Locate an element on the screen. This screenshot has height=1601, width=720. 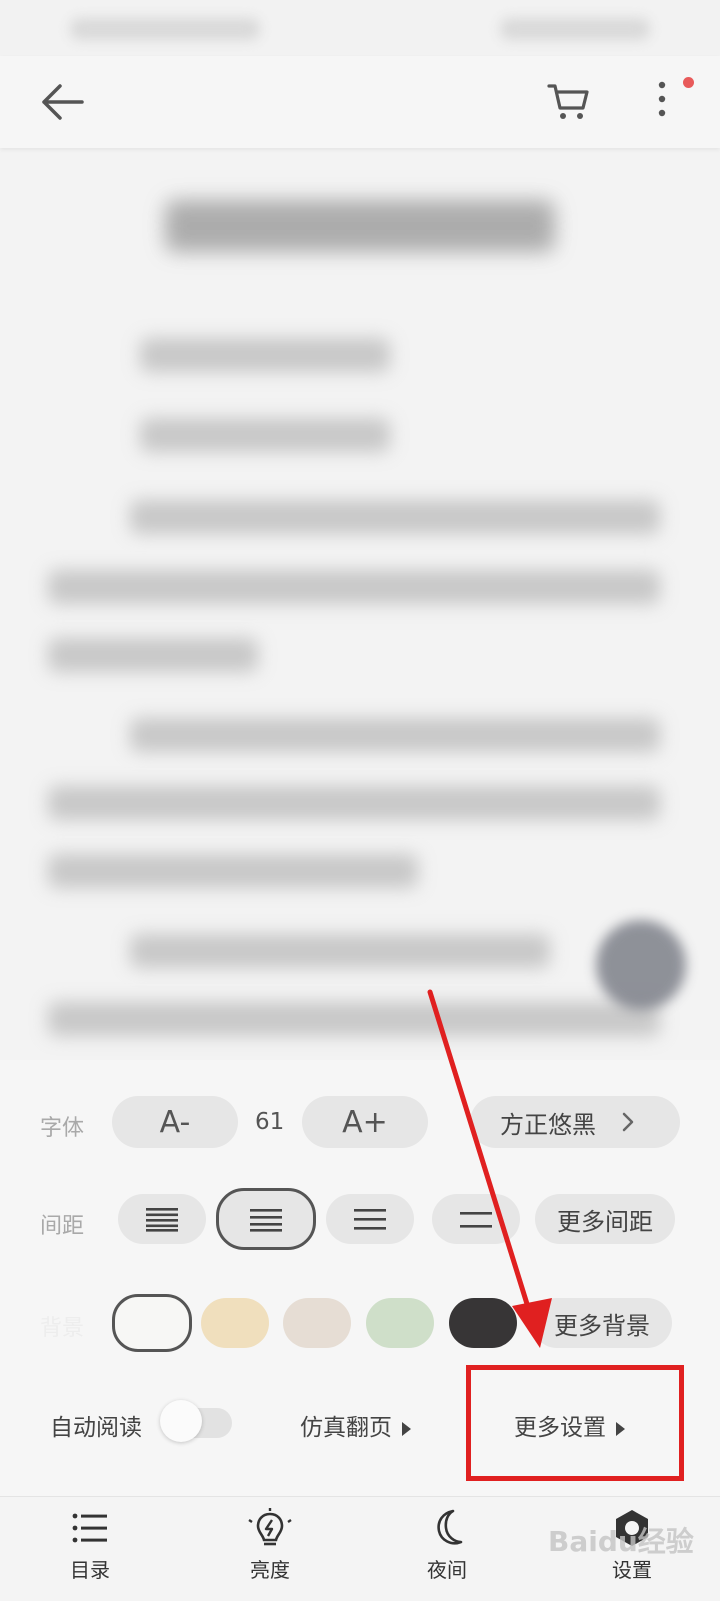
brightness-icon is located at coordinates (270, 1527).